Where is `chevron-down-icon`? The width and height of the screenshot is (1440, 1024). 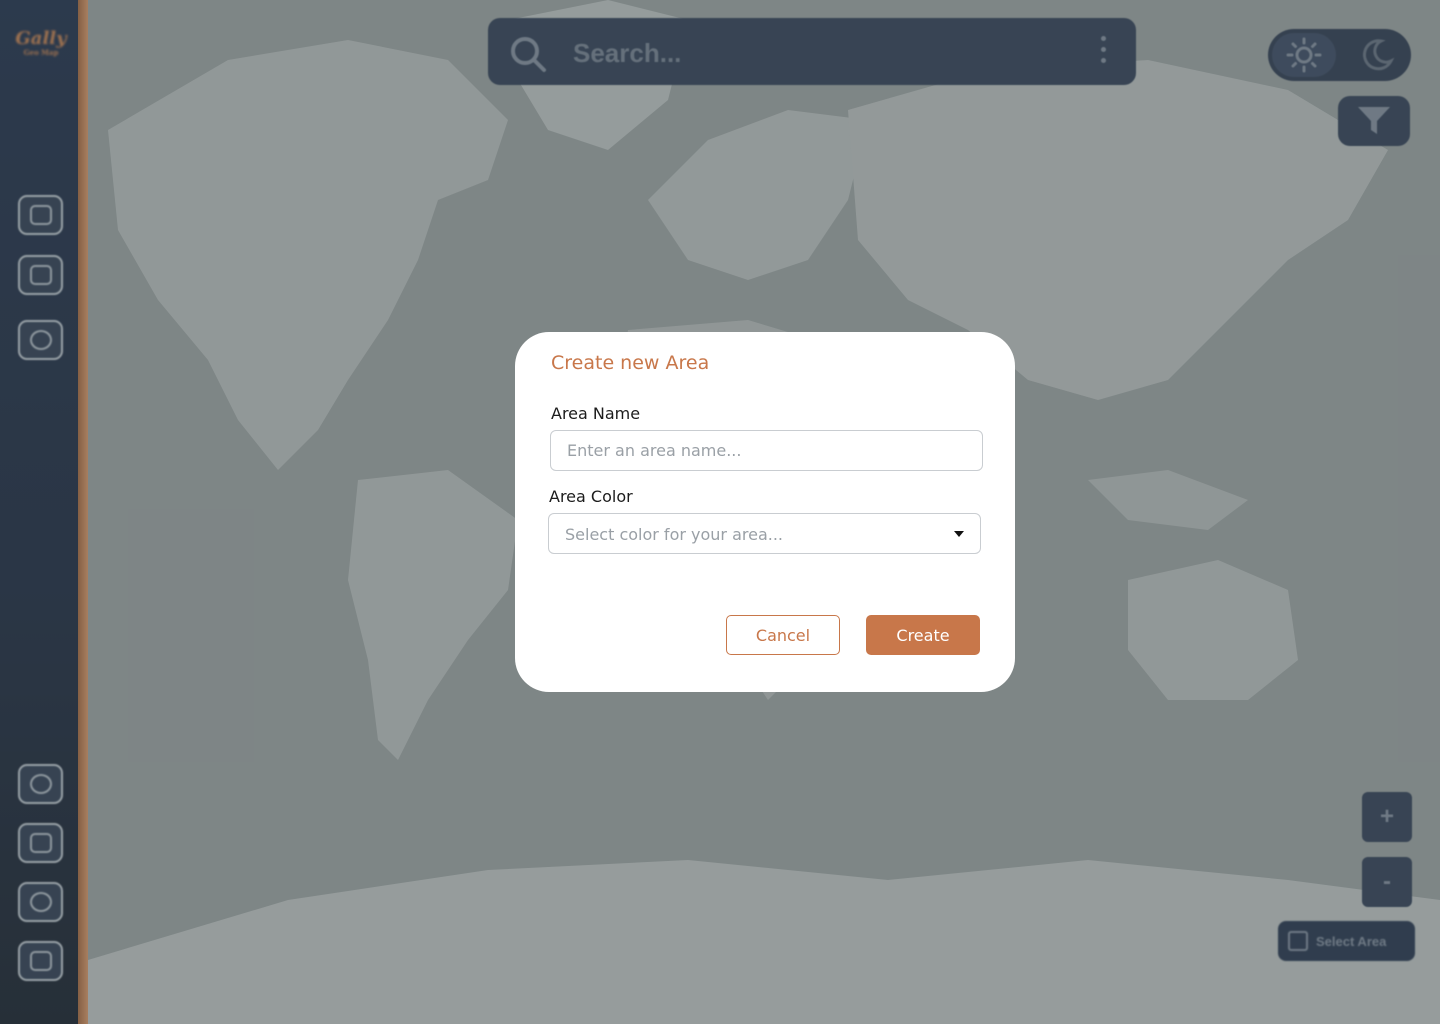 chevron-down-icon is located at coordinates (959, 534).